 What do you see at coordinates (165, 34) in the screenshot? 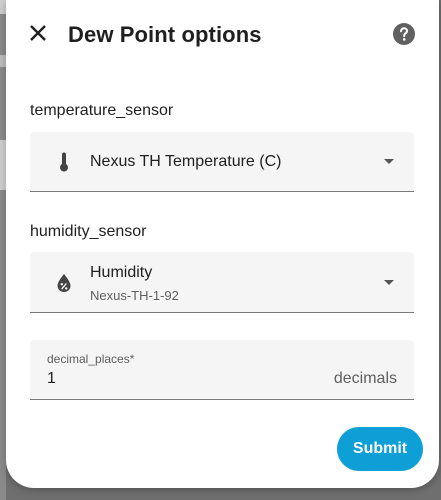
I see `dialog-title: Dew Point options` at bounding box center [165, 34].